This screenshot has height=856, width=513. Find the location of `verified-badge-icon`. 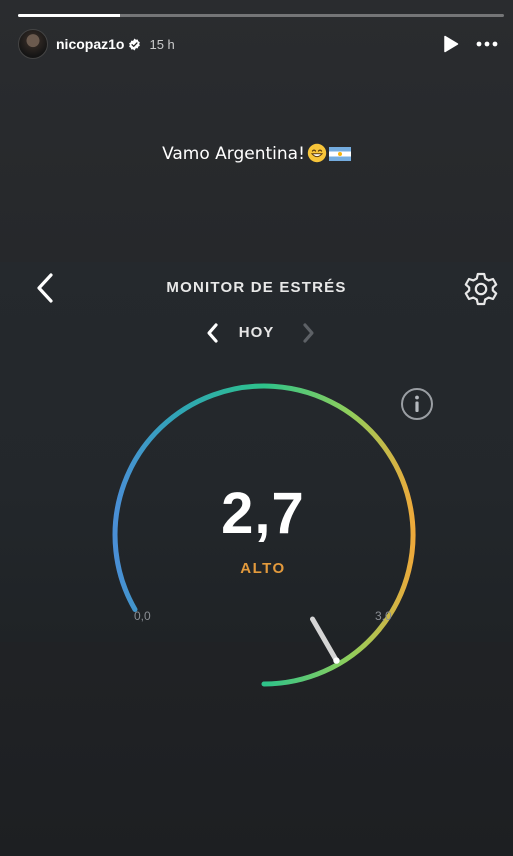

verified-badge-icon is located at coordinates (134, 44).